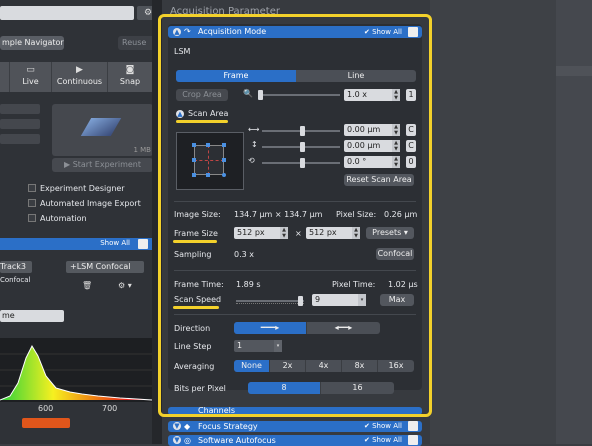 Image resolution: width=592 pixels, height=446 pixels. Describe the element at coordinates (32, 203) in the screenshot. I see `automated-image-export-checkbox` at that location.